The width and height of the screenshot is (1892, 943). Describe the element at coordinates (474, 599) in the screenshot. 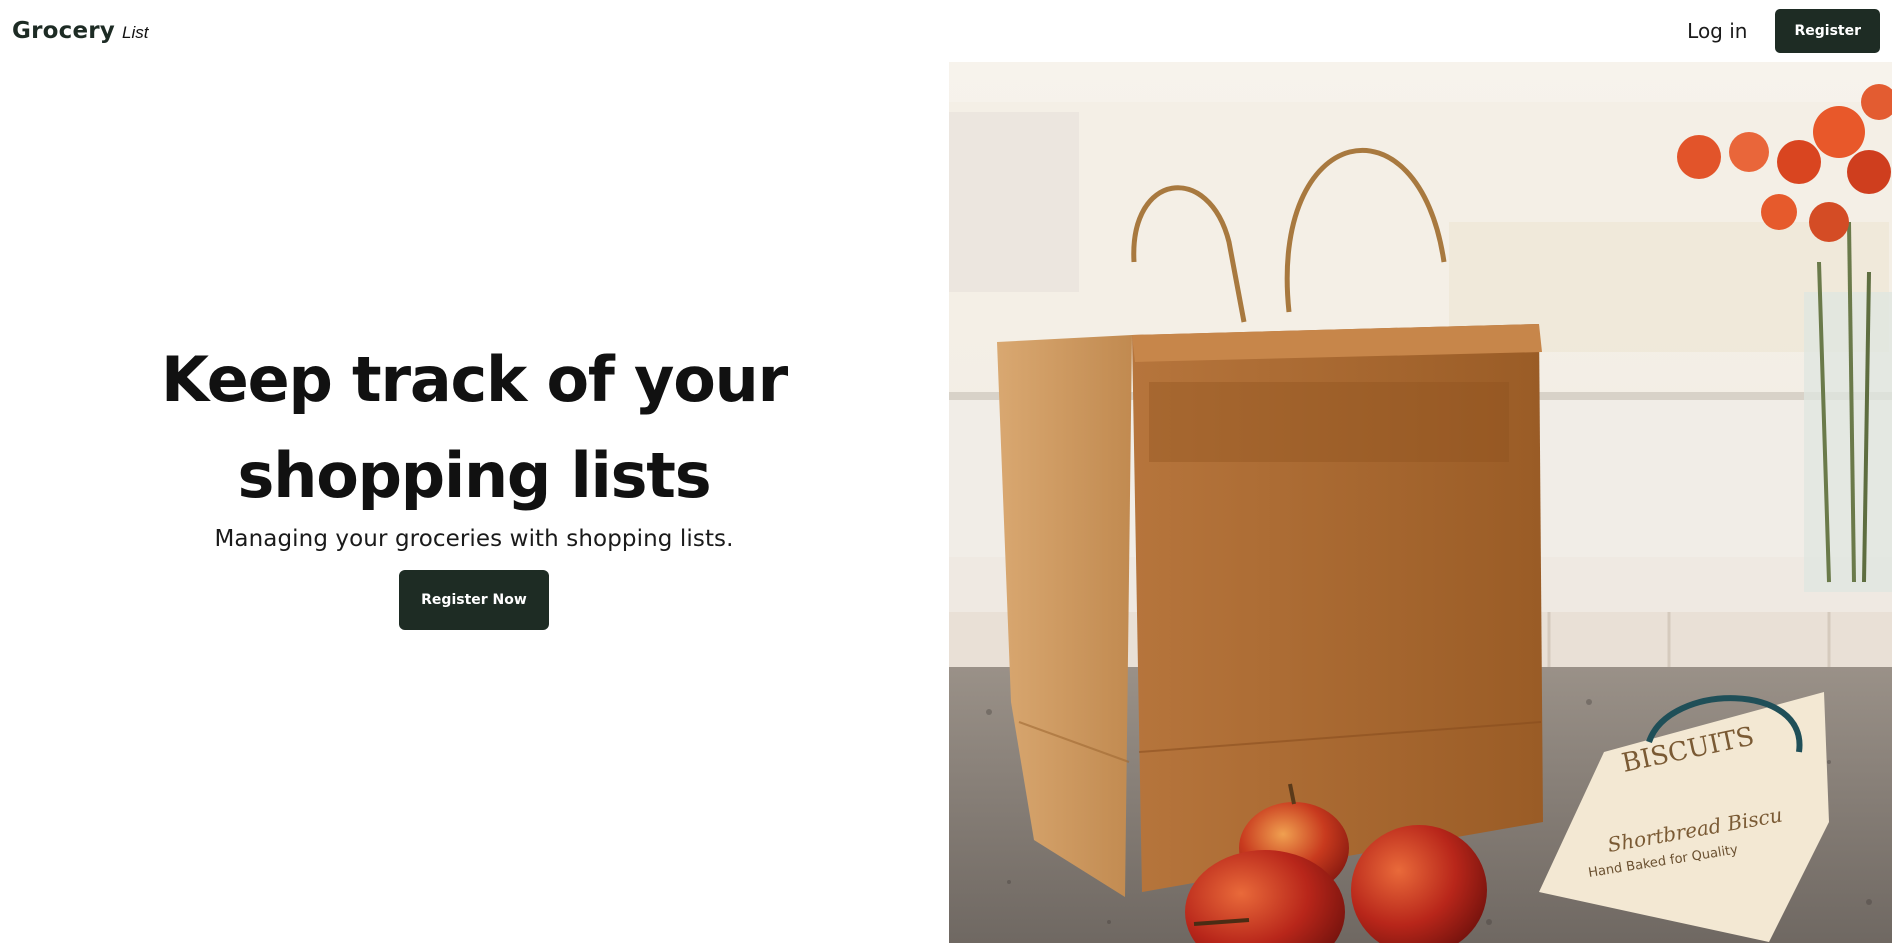

I see `register-now-button: Register Now` at that location.